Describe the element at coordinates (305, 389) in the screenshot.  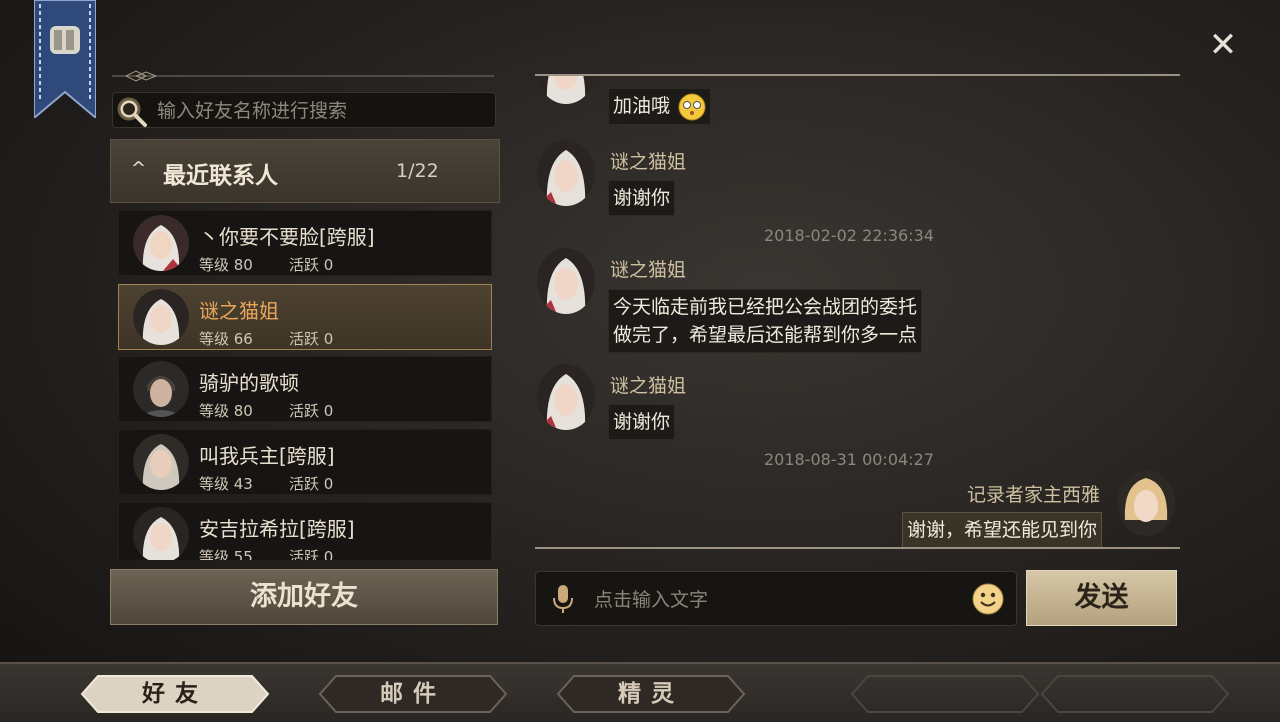
I see `friend-item: 骑驴的歌顿 等级 80 活跃 0` at that location.